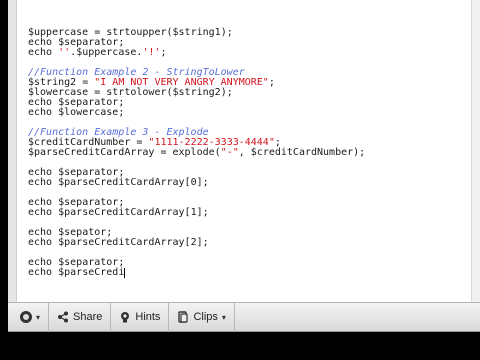 The width and height of the screenshot is (480, 360). Describe the element at coordinates (196, 182) in the screenshot. I see `code-token: [0];` at that location.